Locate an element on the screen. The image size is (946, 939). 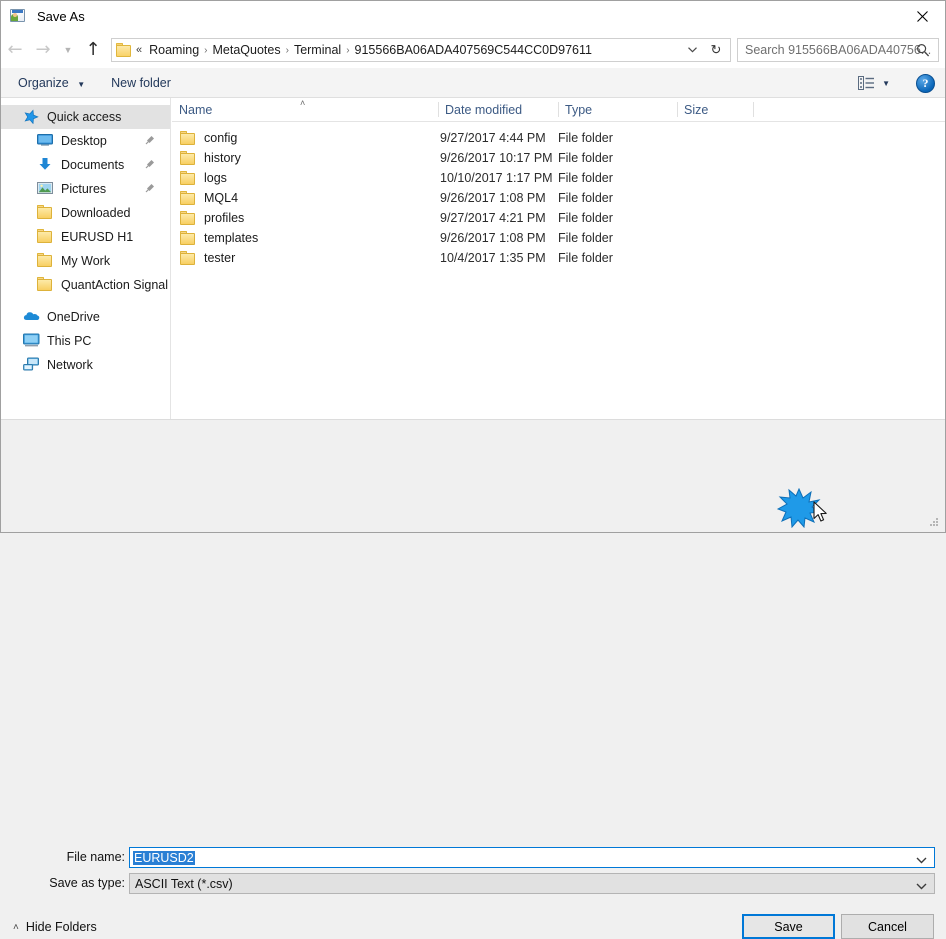
file-name-cell: history is located at coordinates (210, 158).